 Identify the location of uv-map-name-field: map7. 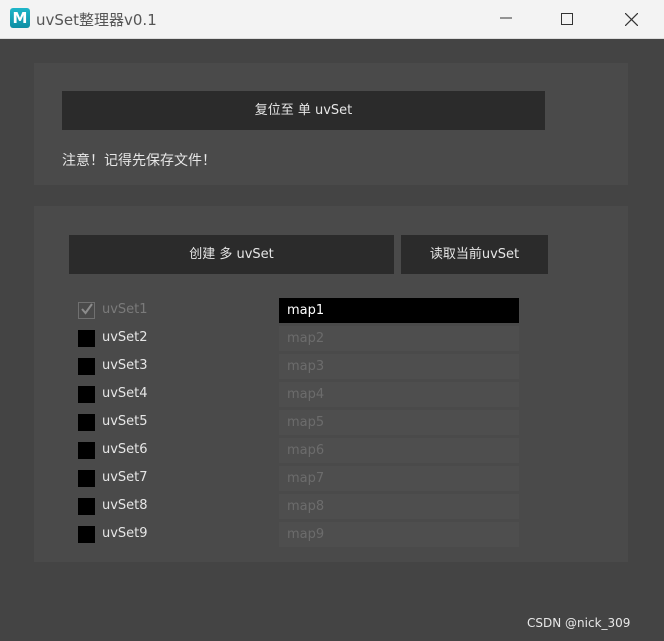
(399, 478).